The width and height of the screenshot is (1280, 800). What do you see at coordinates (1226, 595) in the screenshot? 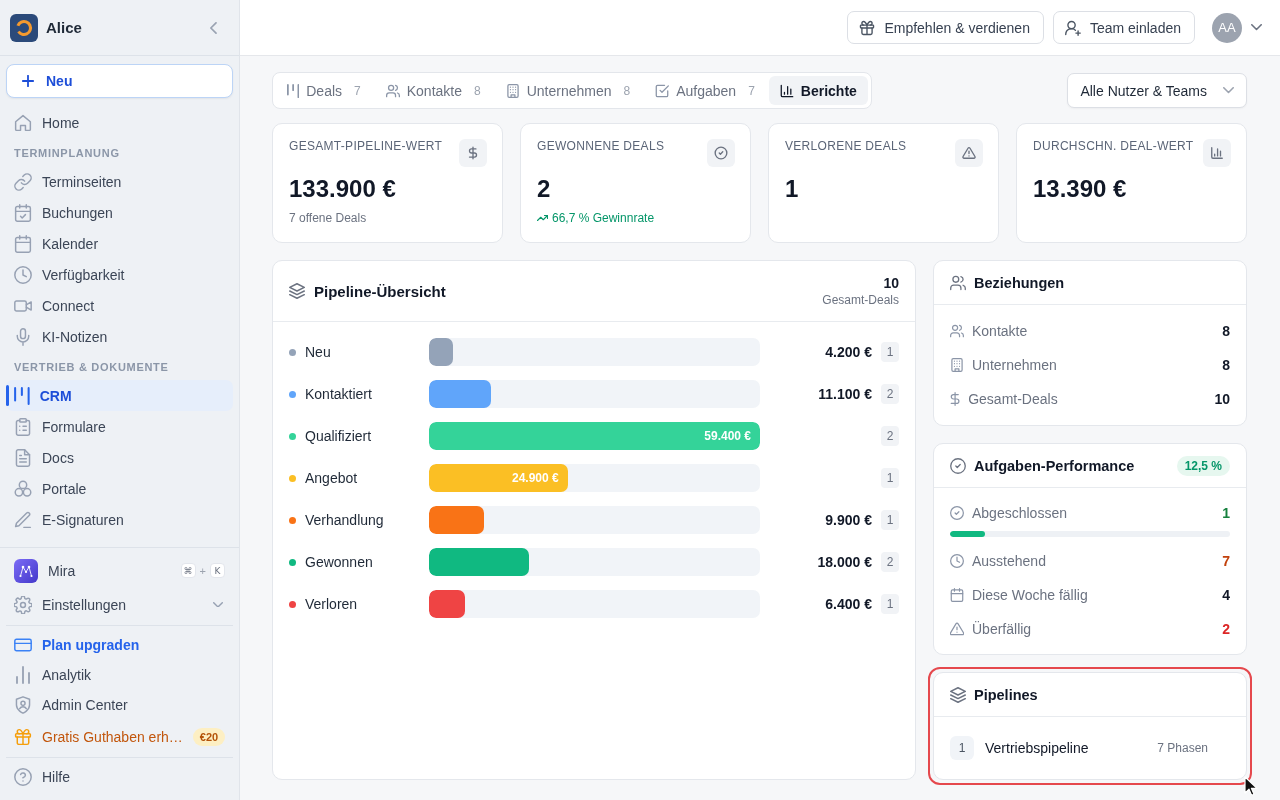
I see `metric-value: 4` at bounding box center [1226, 595].